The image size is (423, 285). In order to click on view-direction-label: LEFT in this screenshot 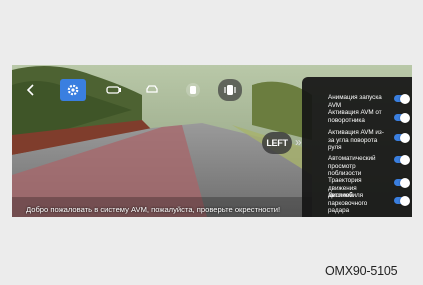, I will do `click(277, 143)`.